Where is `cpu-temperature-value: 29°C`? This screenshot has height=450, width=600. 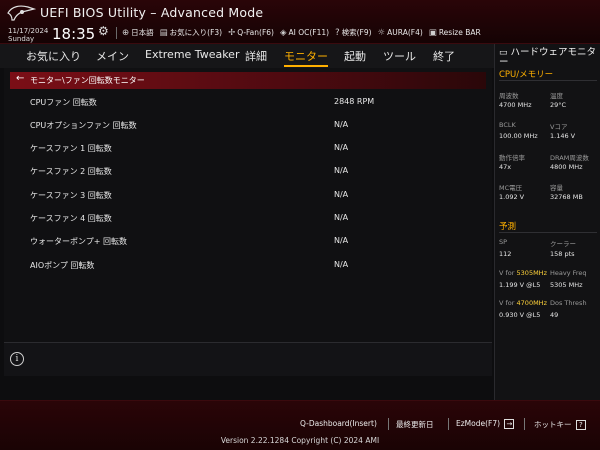
cpu-temperature-value: 29°C is located at coordinates (558, 105).